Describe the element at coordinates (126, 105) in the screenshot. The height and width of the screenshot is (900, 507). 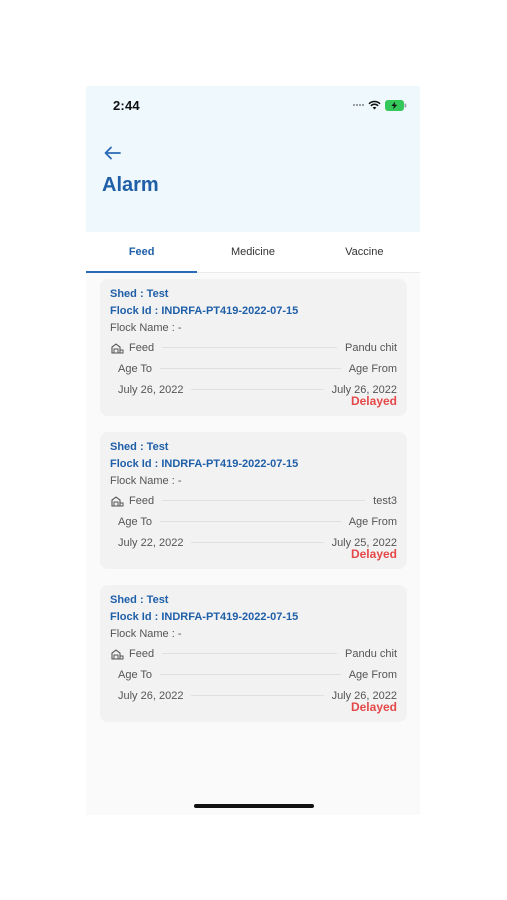
I see `status-time: 2:44` at that location.